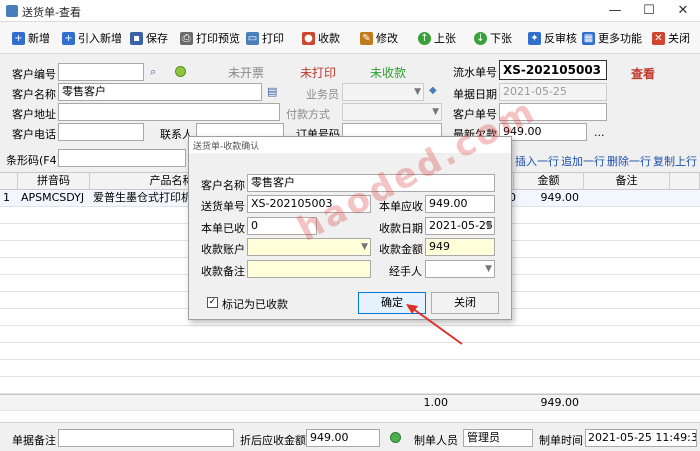  I want to click on dlg-customer-name-field: 零售客户, so click(371, 183).